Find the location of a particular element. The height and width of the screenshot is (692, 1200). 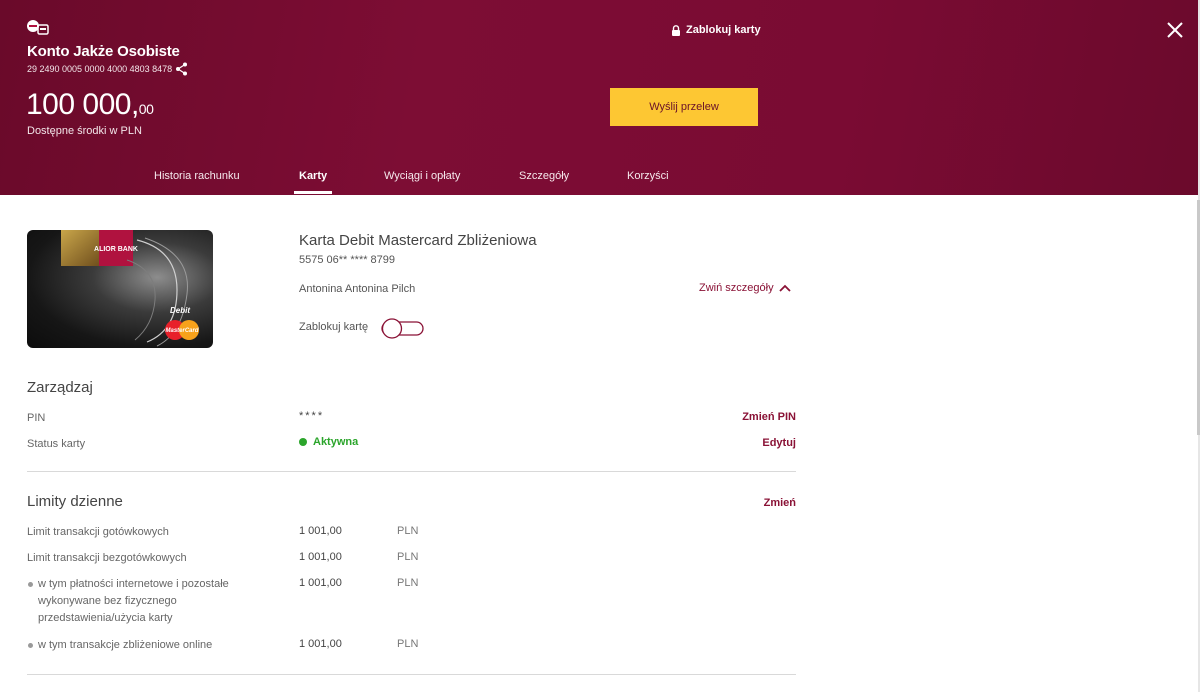

card-status: Aktywna is located at coordinates (328, 442).